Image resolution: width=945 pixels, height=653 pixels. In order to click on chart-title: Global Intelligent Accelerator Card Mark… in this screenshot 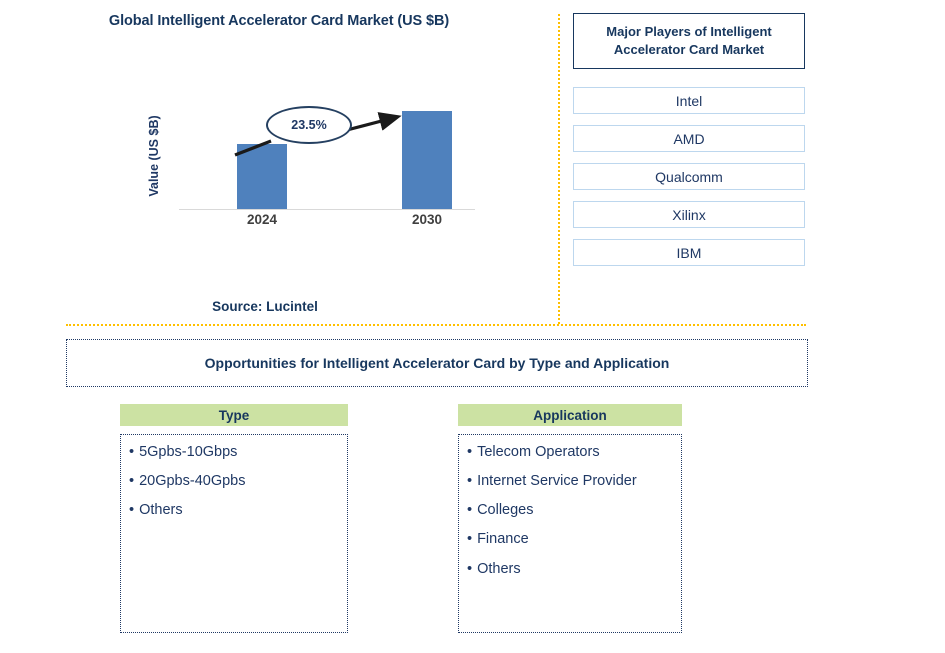, I will do `click(279, 21)`.